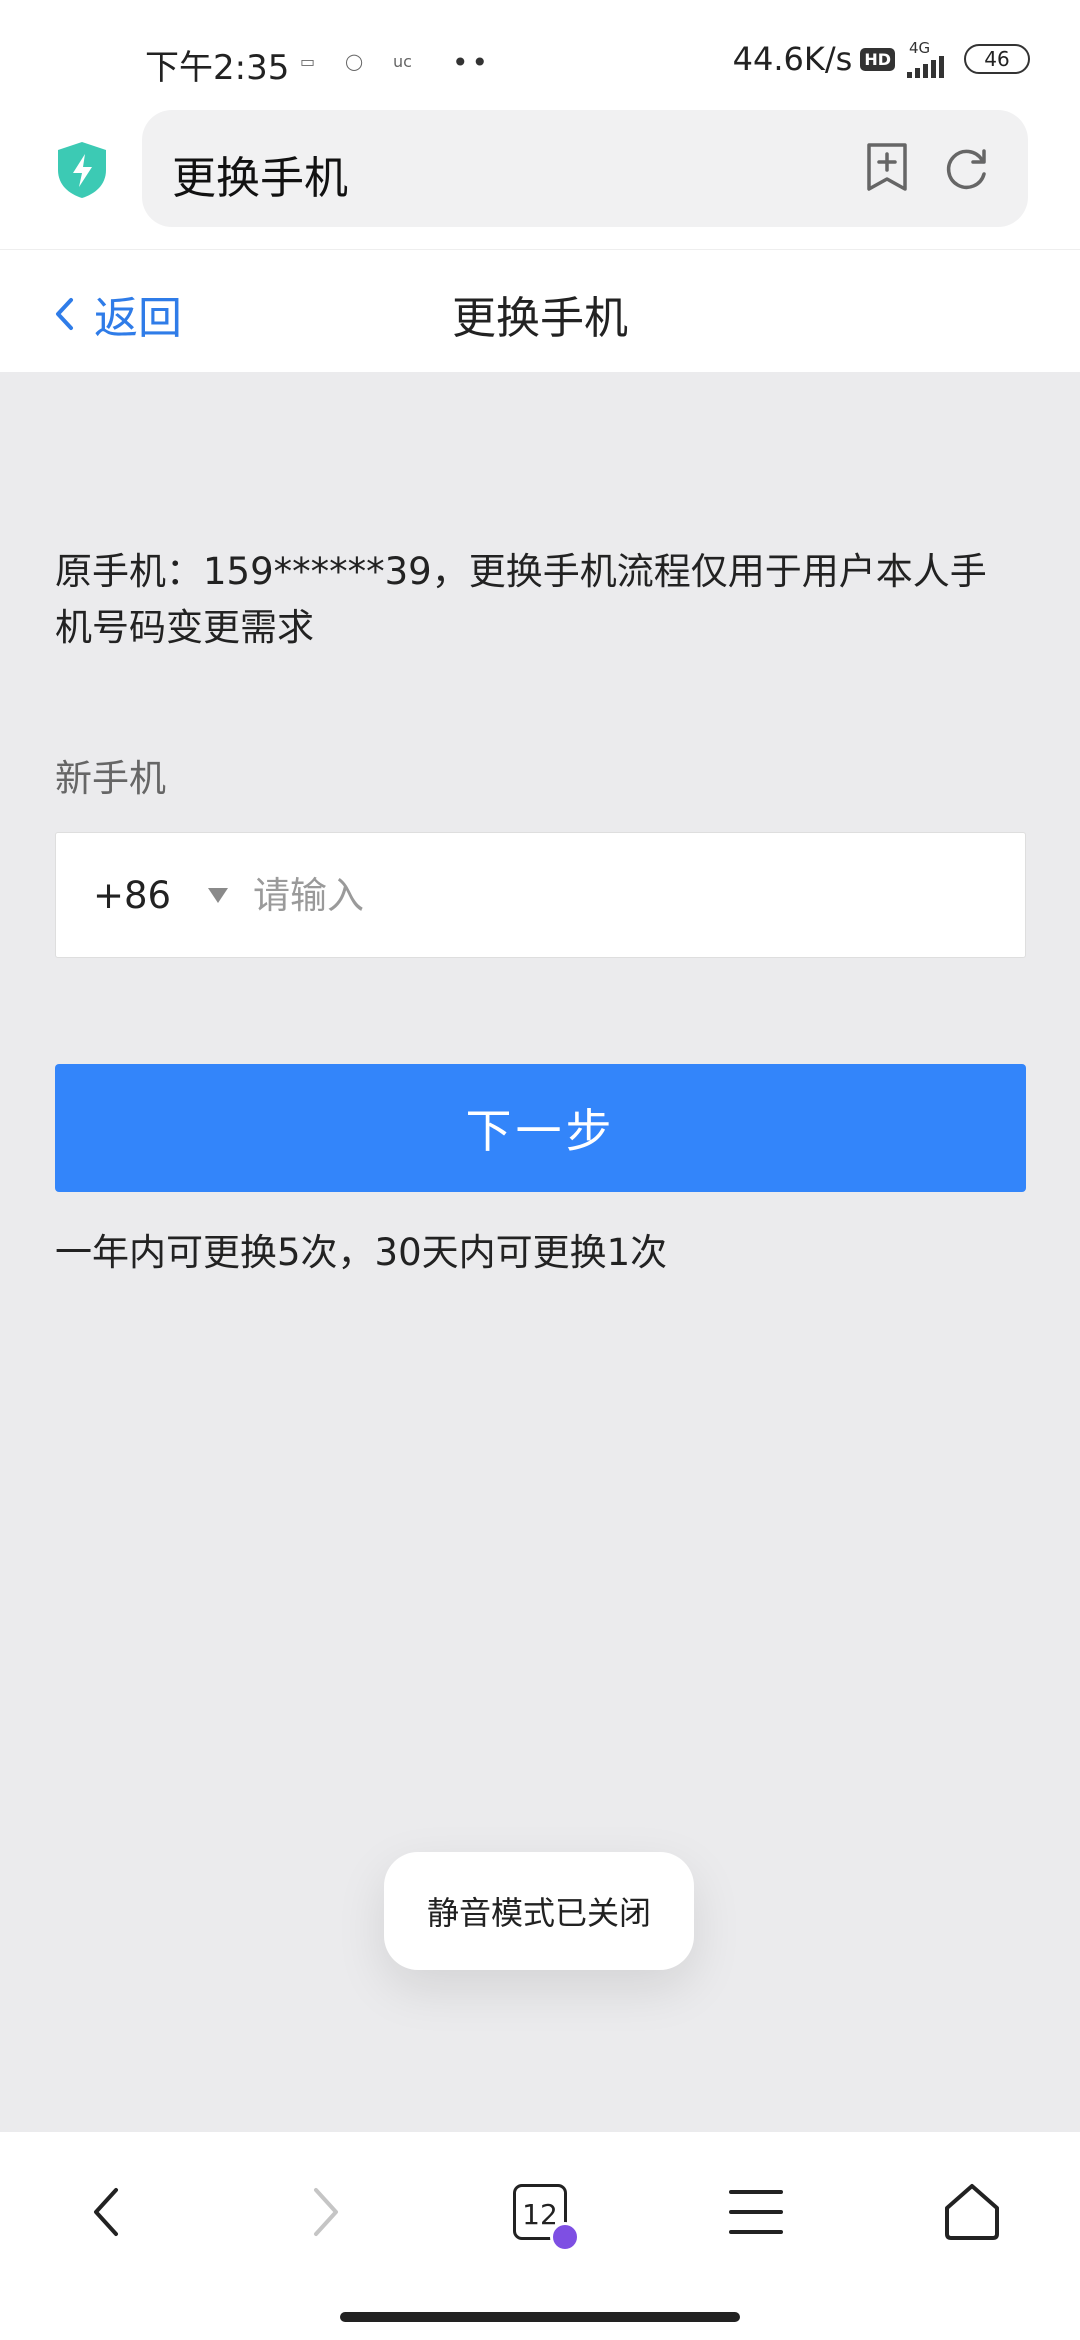 This screenshot has width=1080, height=2340. I want to click on menu-icon, so click(756, 2212).